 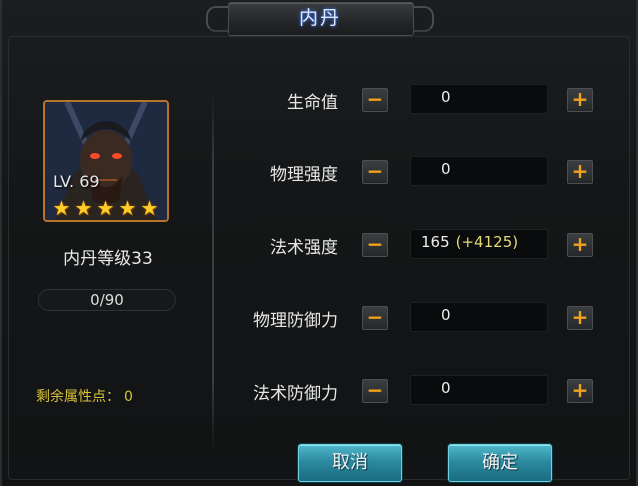 What do you see at coordinates (375, 245) in the screenshot?
I see `decrease-magic-power-button: −` at bounding box center [375, 245].